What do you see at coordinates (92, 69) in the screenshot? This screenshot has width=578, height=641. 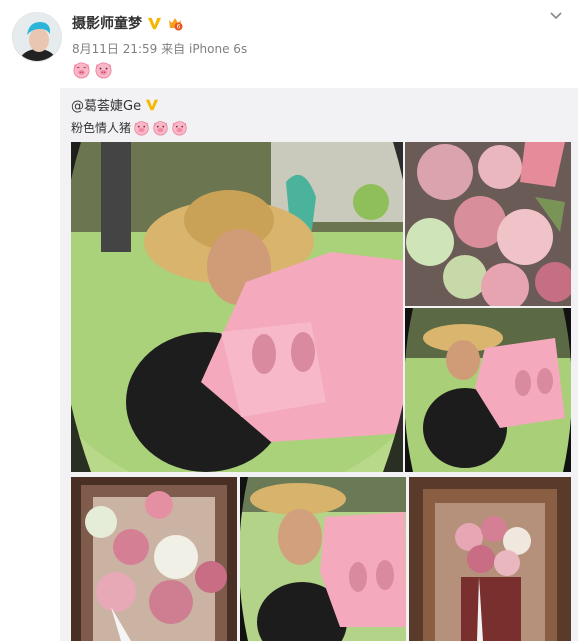 I see `post-text` at bounding box center [92, 69].